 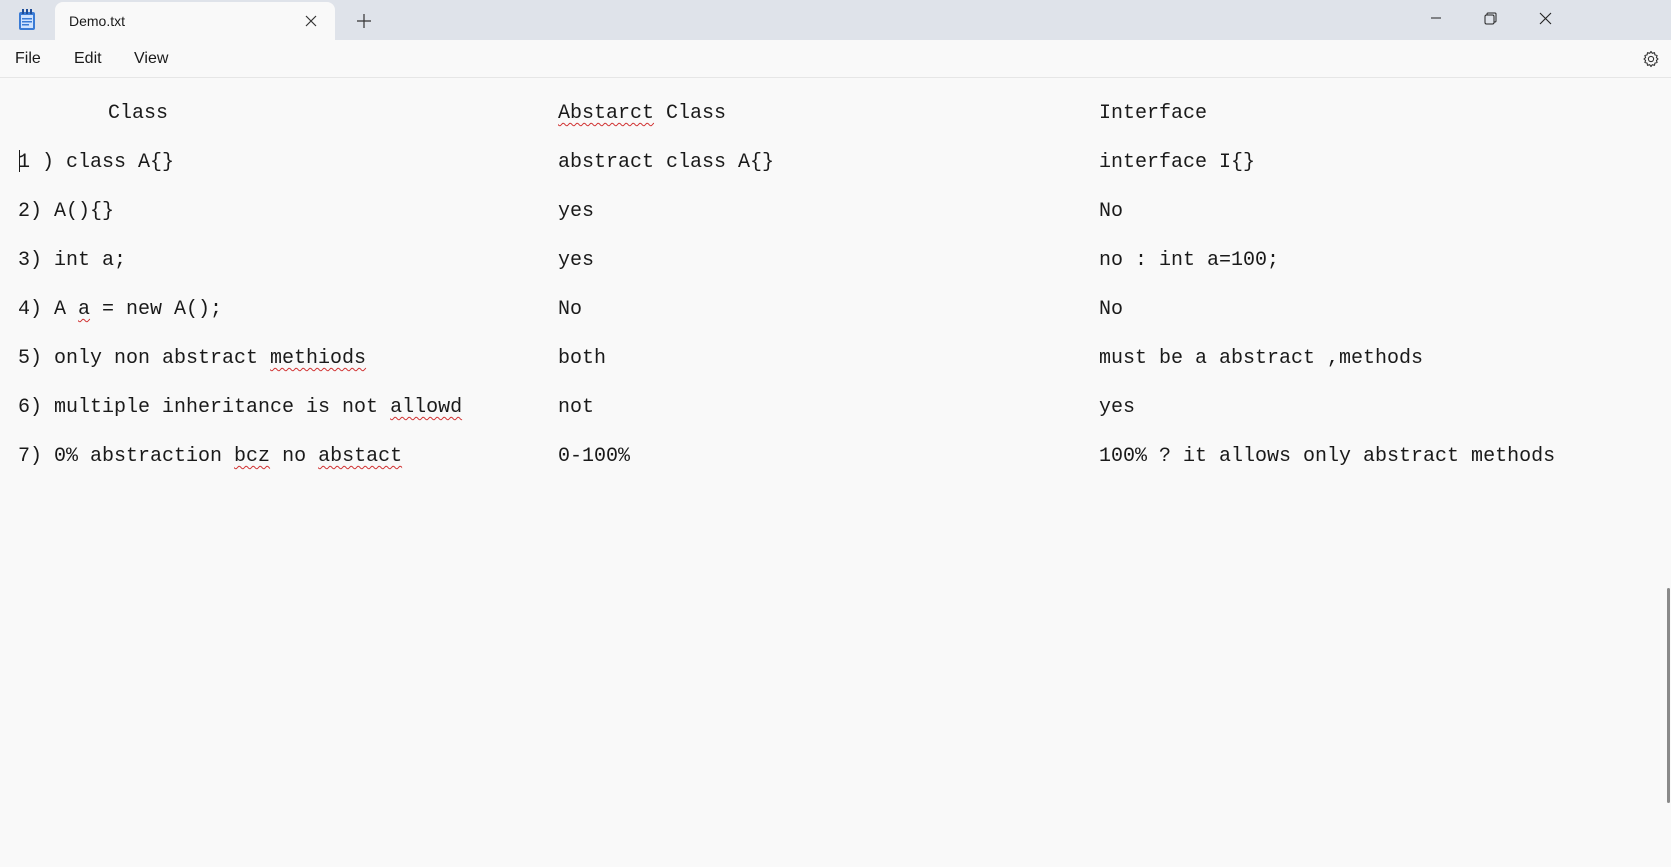 What do you see at coordinates (576, 211) in the screenshot?
I see `row2-abstract: yes` at bounding box center [576, 211].